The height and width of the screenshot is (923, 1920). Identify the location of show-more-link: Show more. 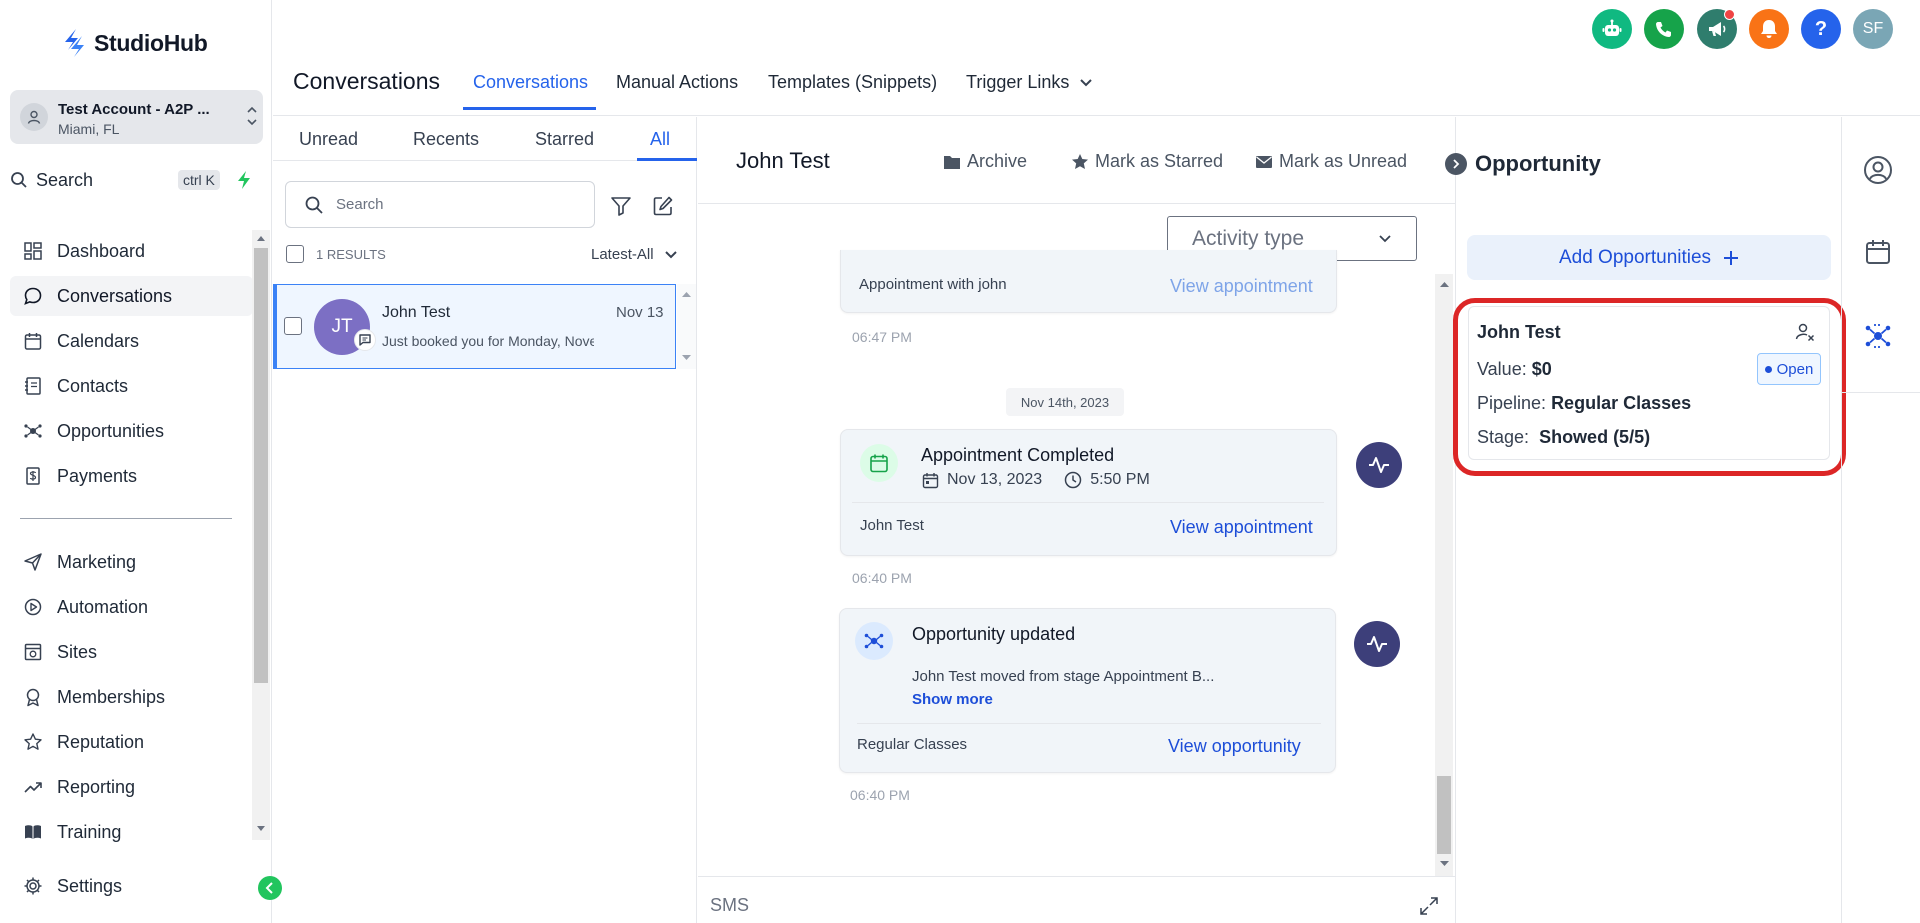
(952, 699).